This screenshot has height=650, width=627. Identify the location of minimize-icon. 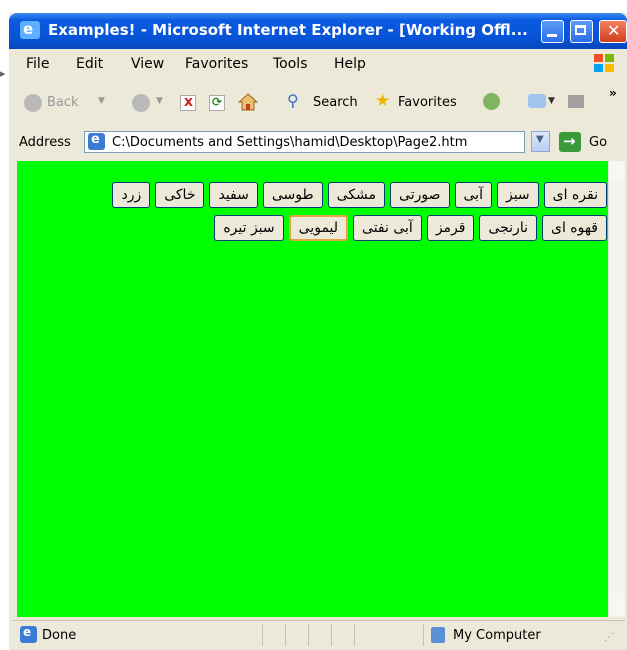
(552, 35).